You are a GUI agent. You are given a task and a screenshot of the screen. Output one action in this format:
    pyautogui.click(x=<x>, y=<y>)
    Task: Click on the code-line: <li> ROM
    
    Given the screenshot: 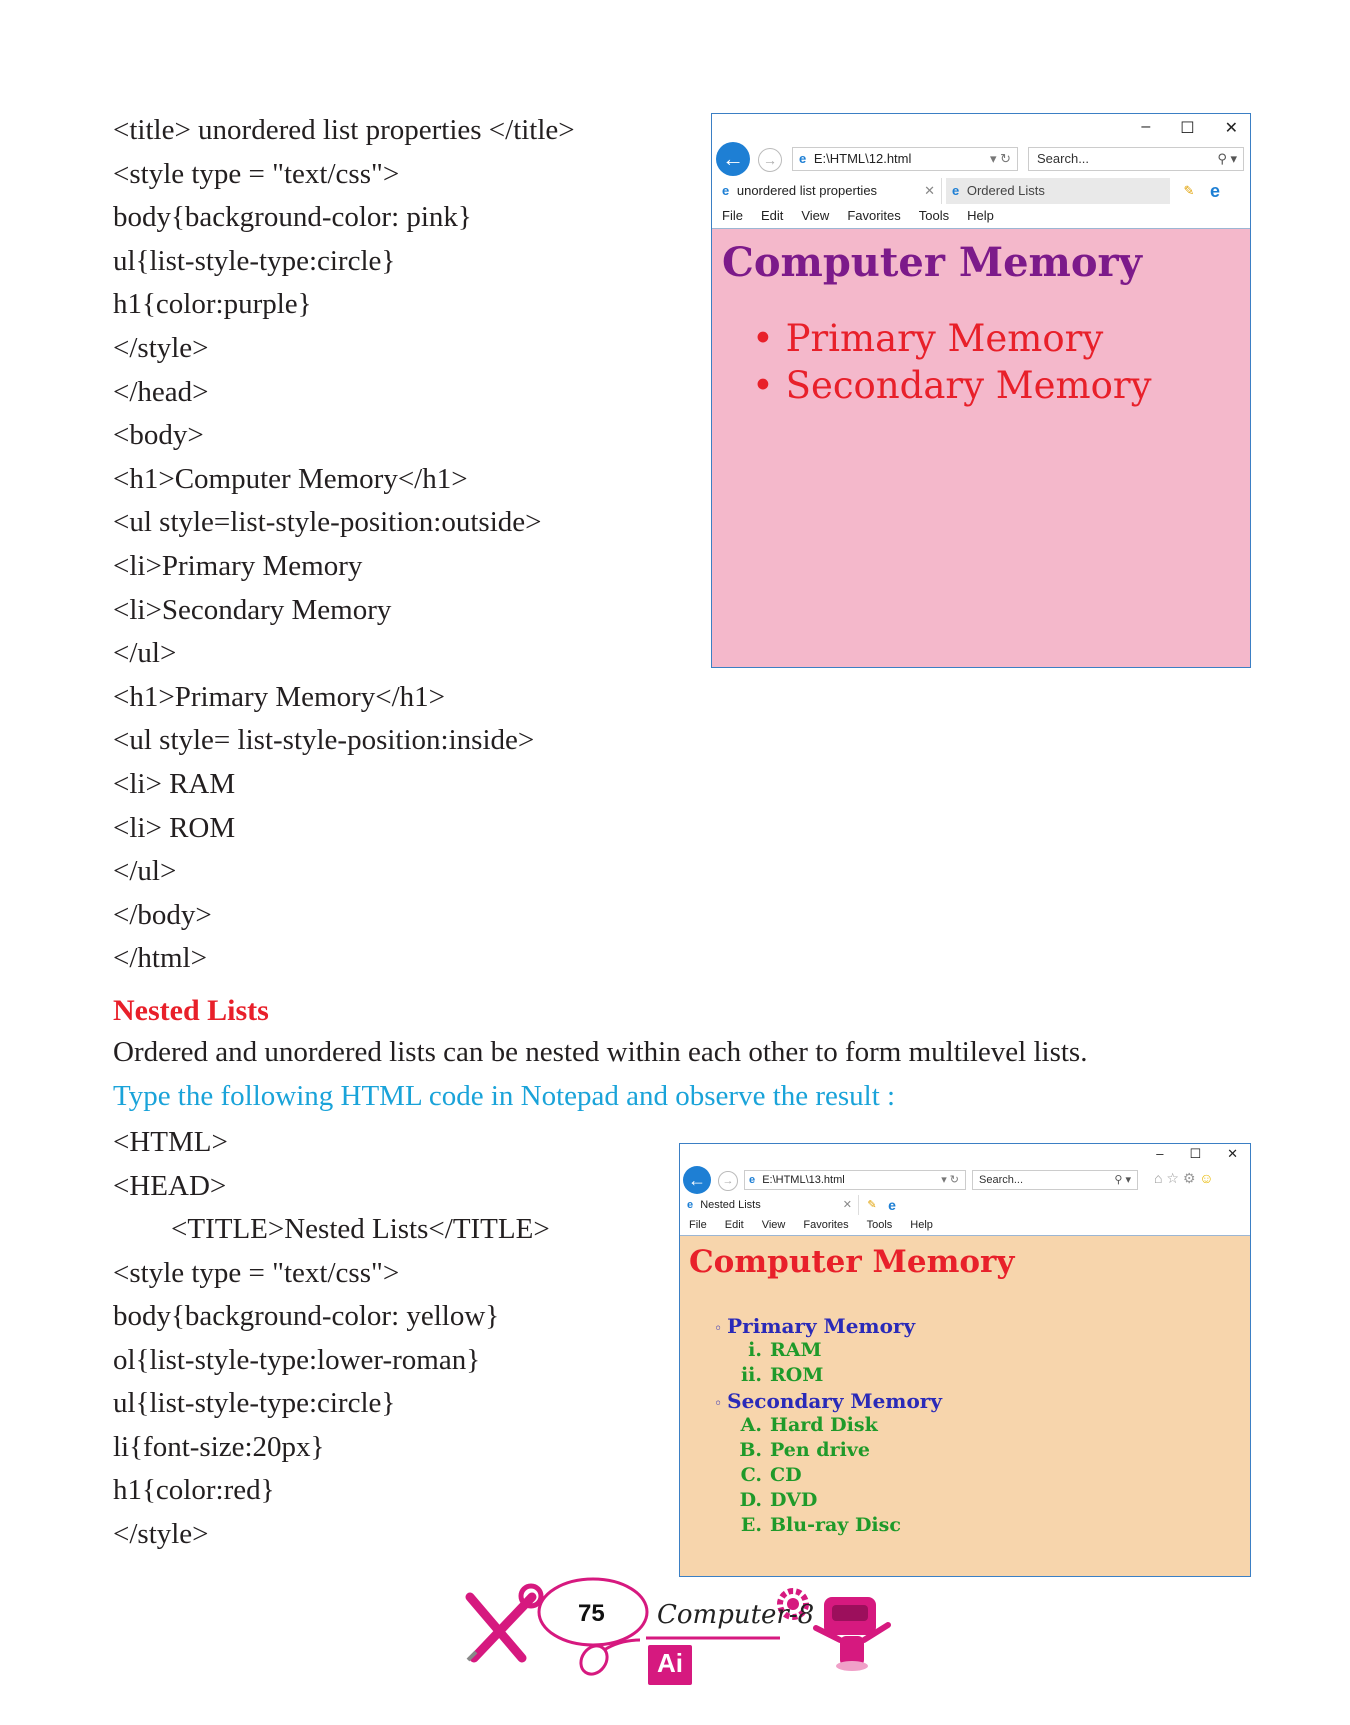 What is the action you would take?
    pyautogui.click(x=174, y=827)
    